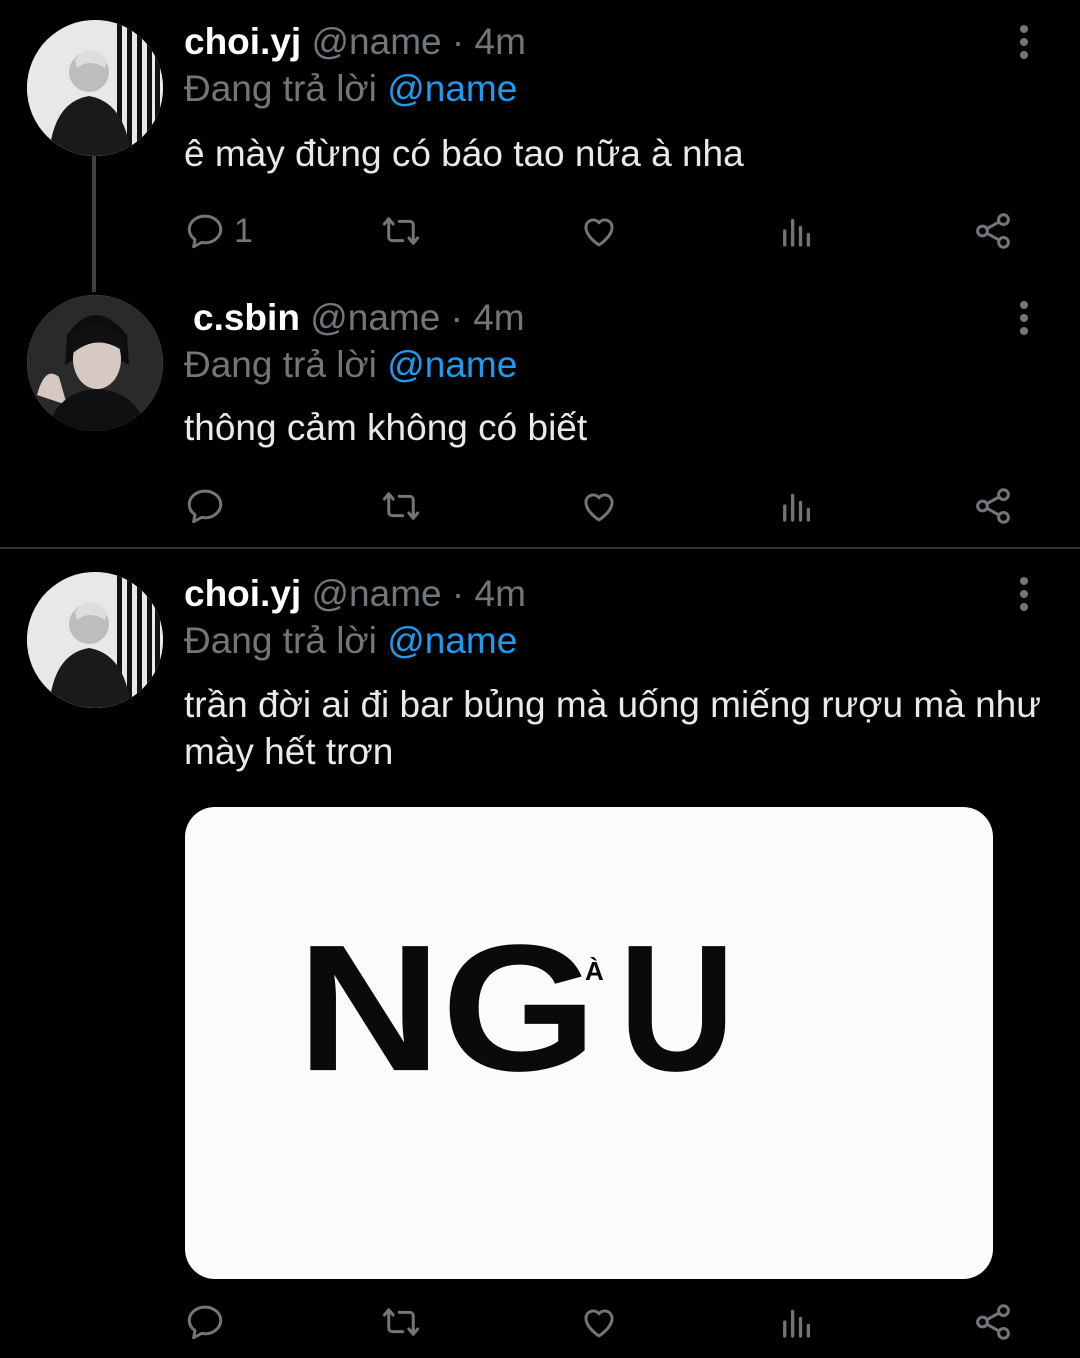 This screenshot has height=1358, width=1080. I want to click on divider, so click(540, 548).